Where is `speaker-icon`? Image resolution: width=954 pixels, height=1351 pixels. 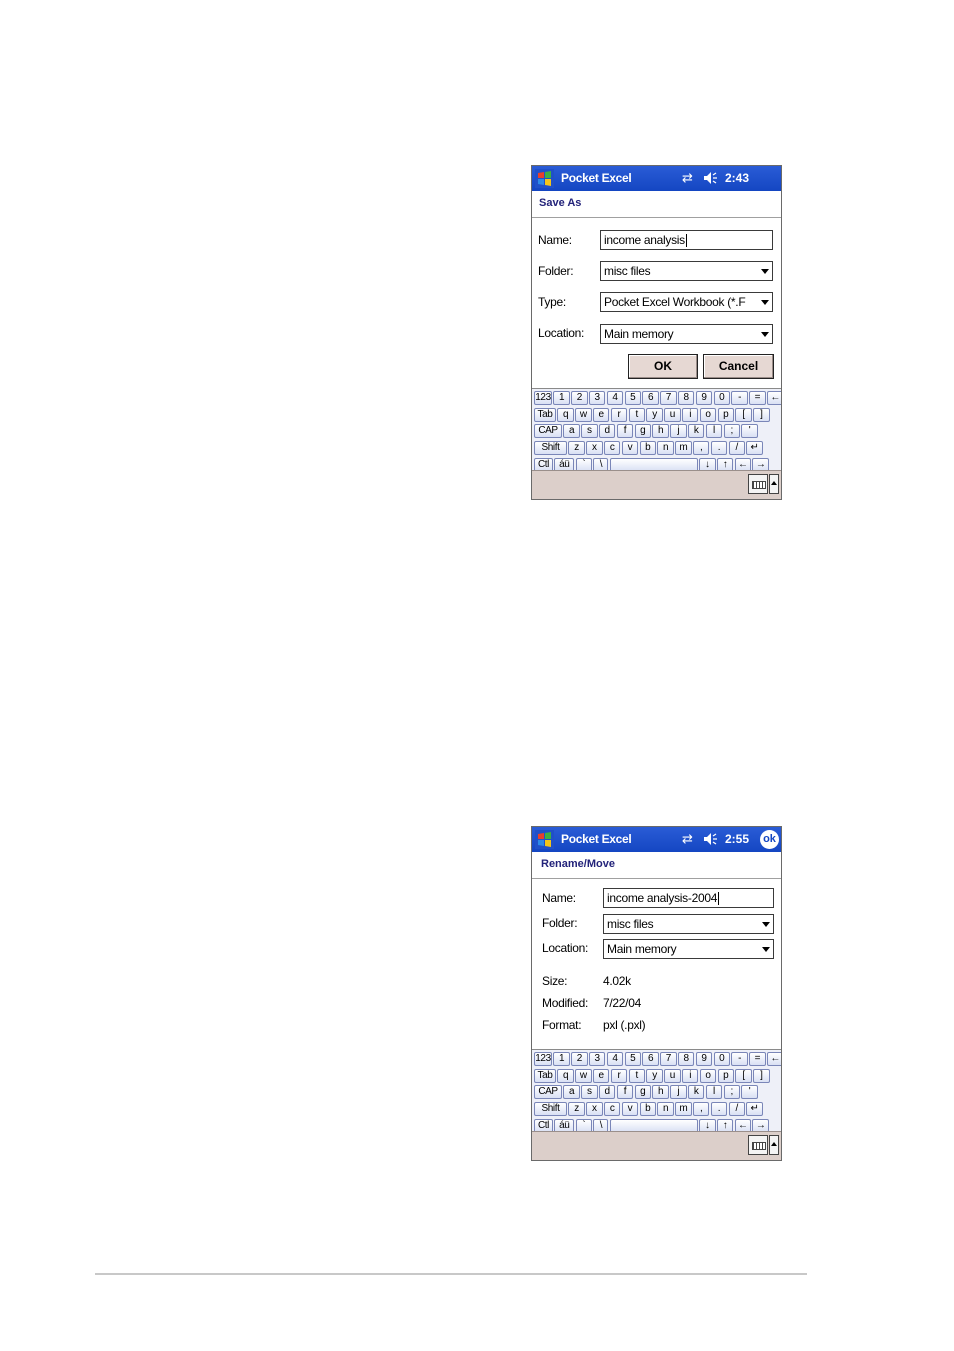 speaker-icon is located at coordinates (710, 178).